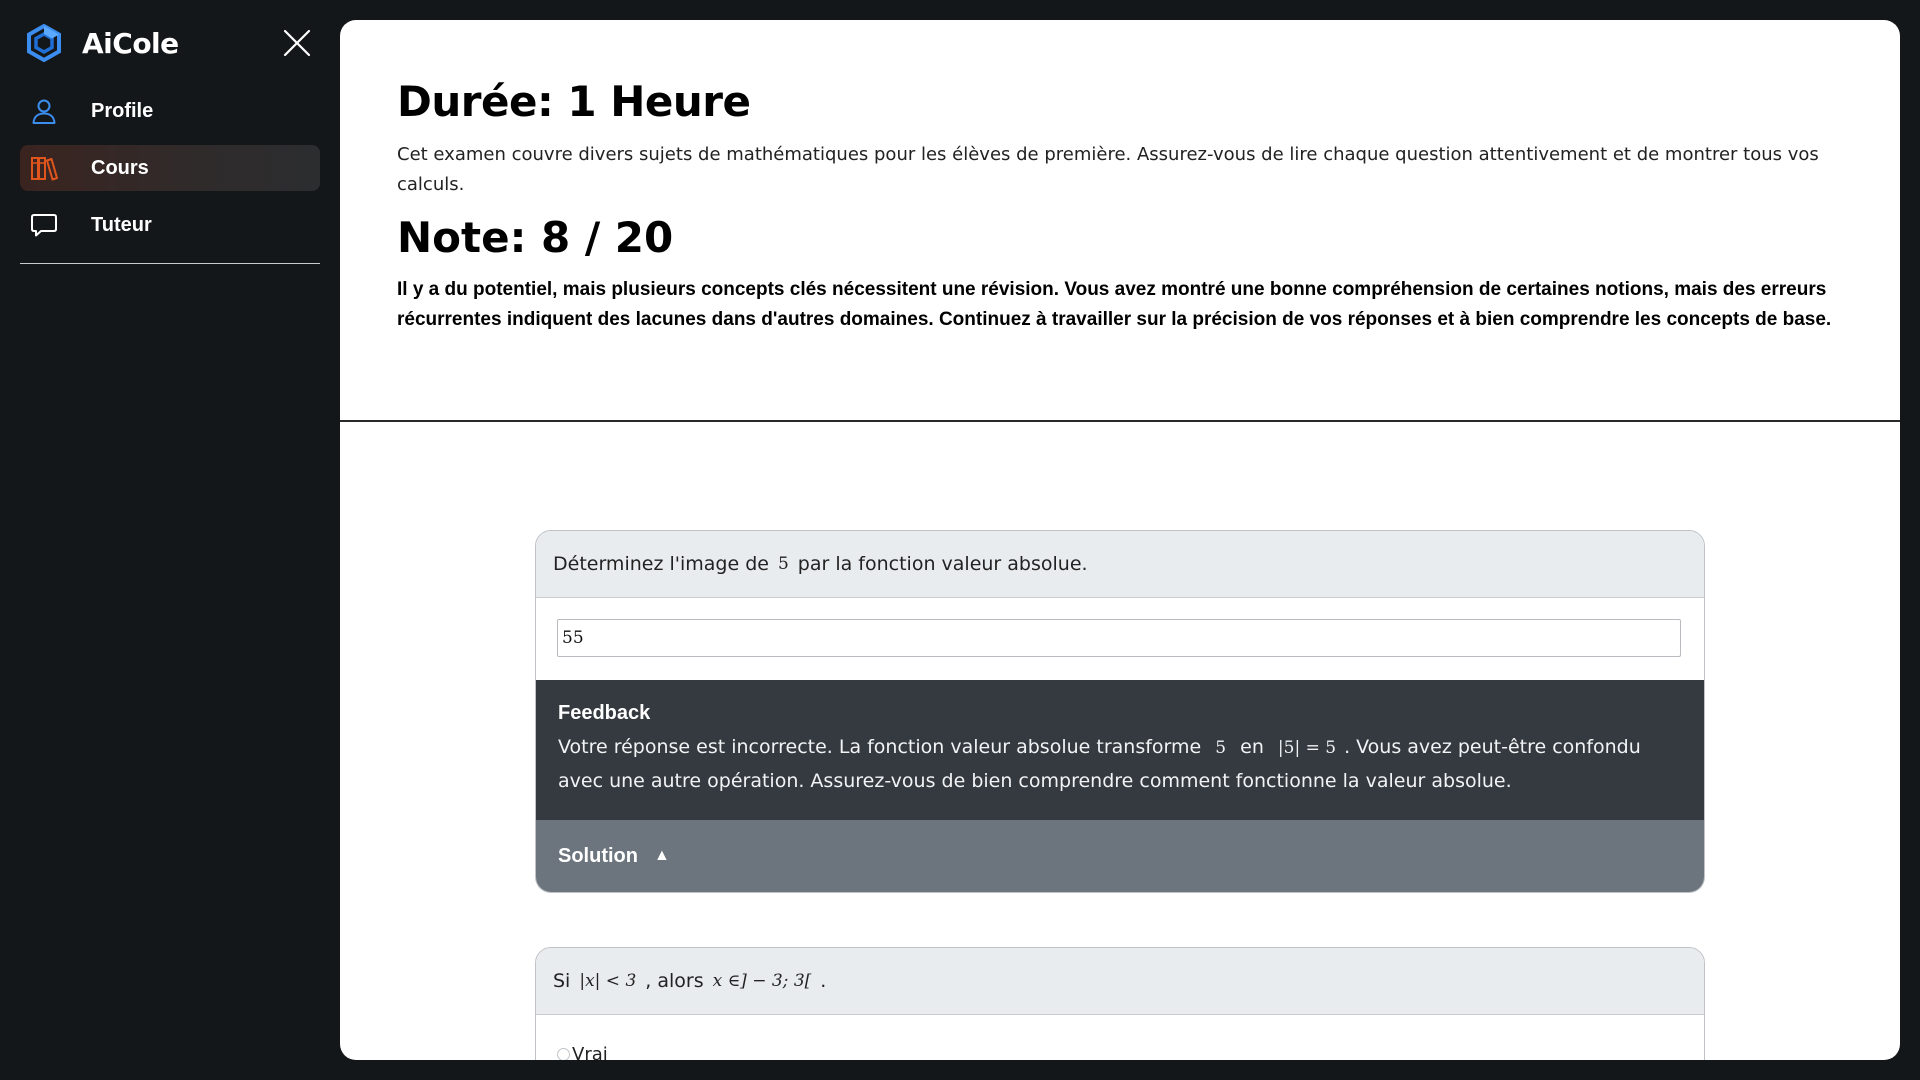 This screenshot has height=1080, width=1920. I want to click on books-icon, so click(44, 168).